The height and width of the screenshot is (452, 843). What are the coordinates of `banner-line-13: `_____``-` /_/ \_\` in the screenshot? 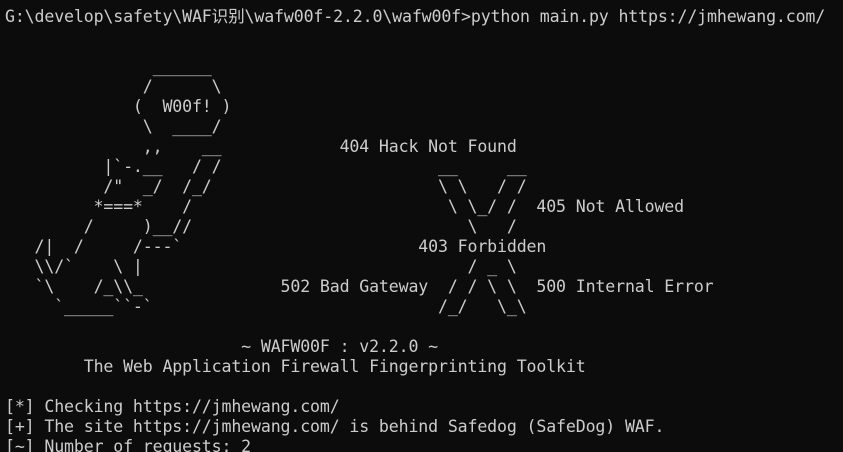 It's located at (266, 306).